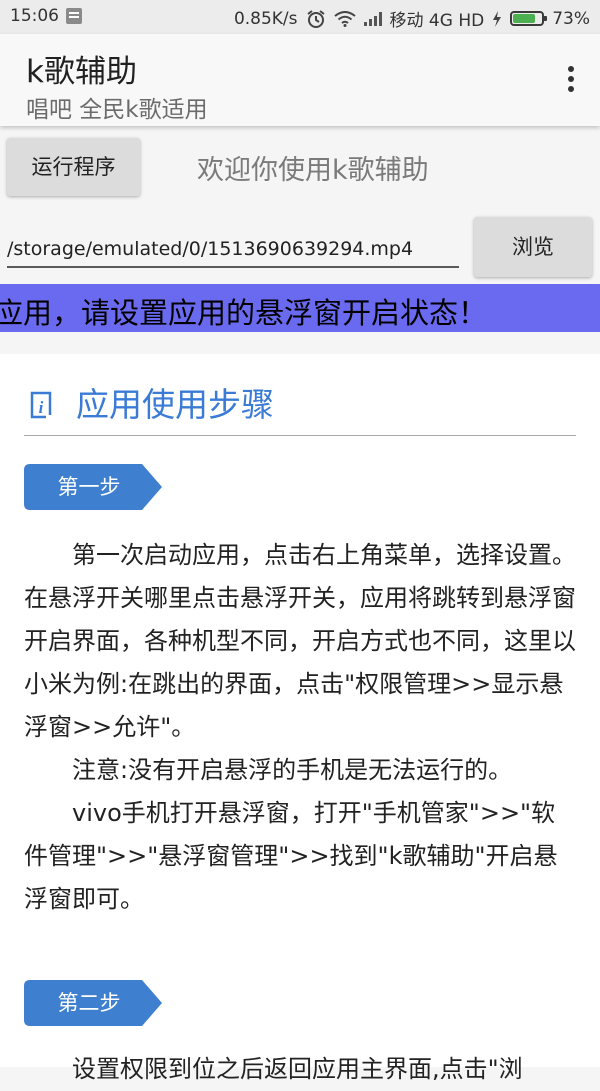  I want to click on file-path-input: /storage/emulated/0/1513690639294.mp4, so click(233, 251).